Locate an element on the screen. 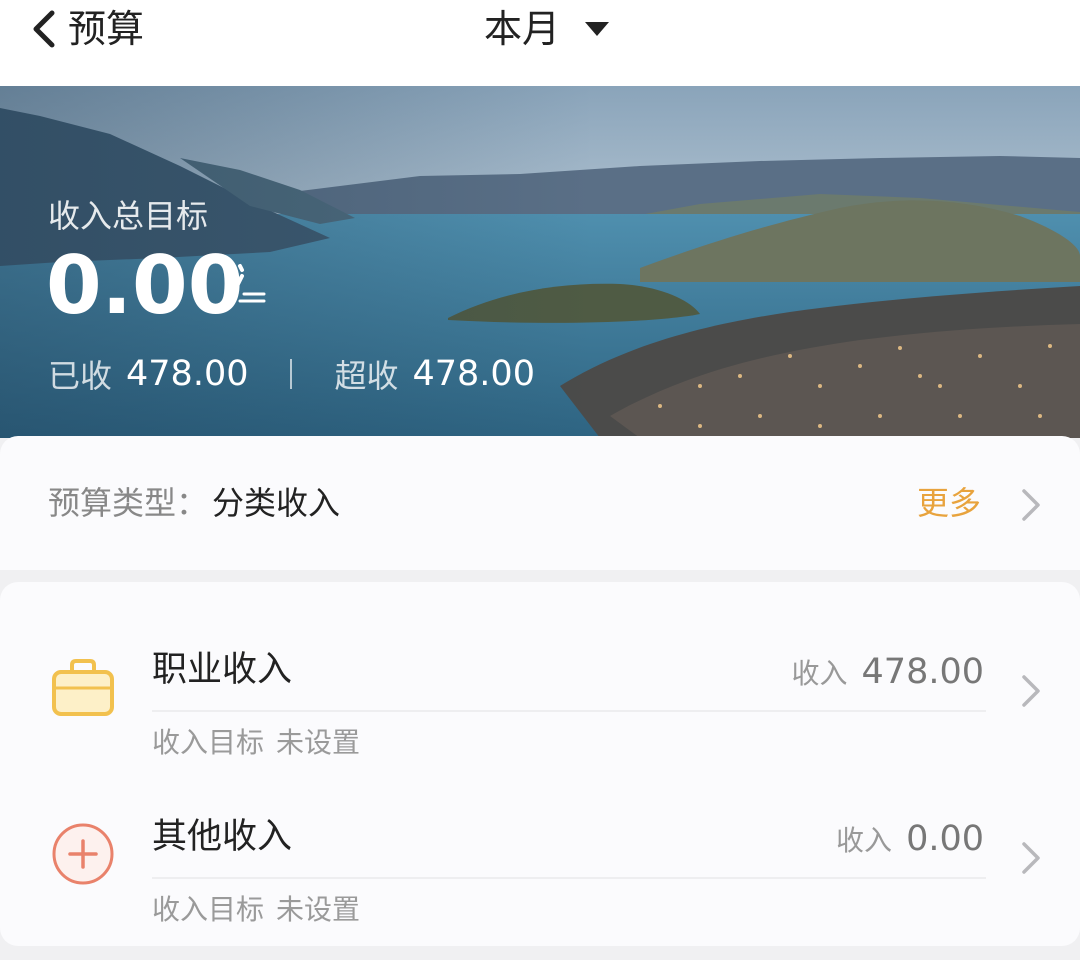 Image resolution: width=1080 pixels, height=960 pixels. more-link: 更多 is located at coordinates (949, 503).